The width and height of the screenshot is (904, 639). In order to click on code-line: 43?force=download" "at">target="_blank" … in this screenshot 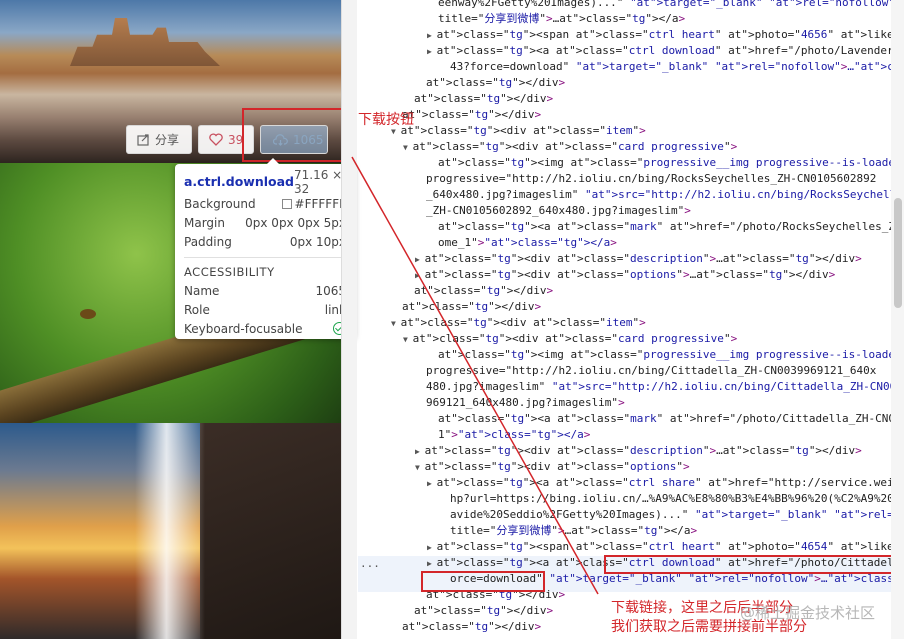, I will do `click(677, 67)`.